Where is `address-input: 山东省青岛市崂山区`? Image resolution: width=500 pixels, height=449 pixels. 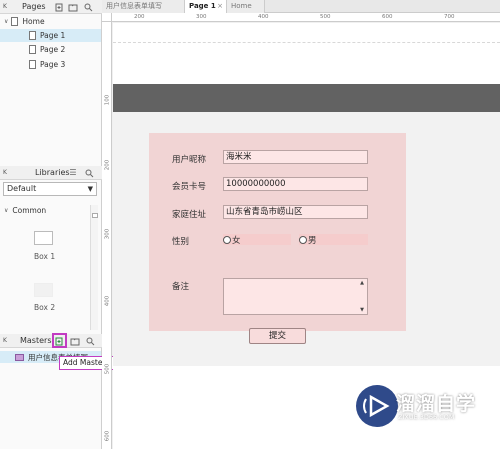
address-input: 山东省青岛市崂山区 is located at coordinates (295, 212).